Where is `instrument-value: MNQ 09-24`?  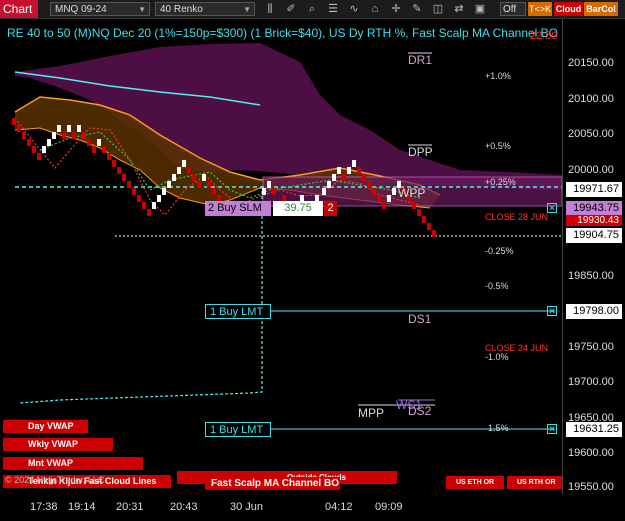 instrument-value: MNQ 09-24 is located at coordinates (81, 9).